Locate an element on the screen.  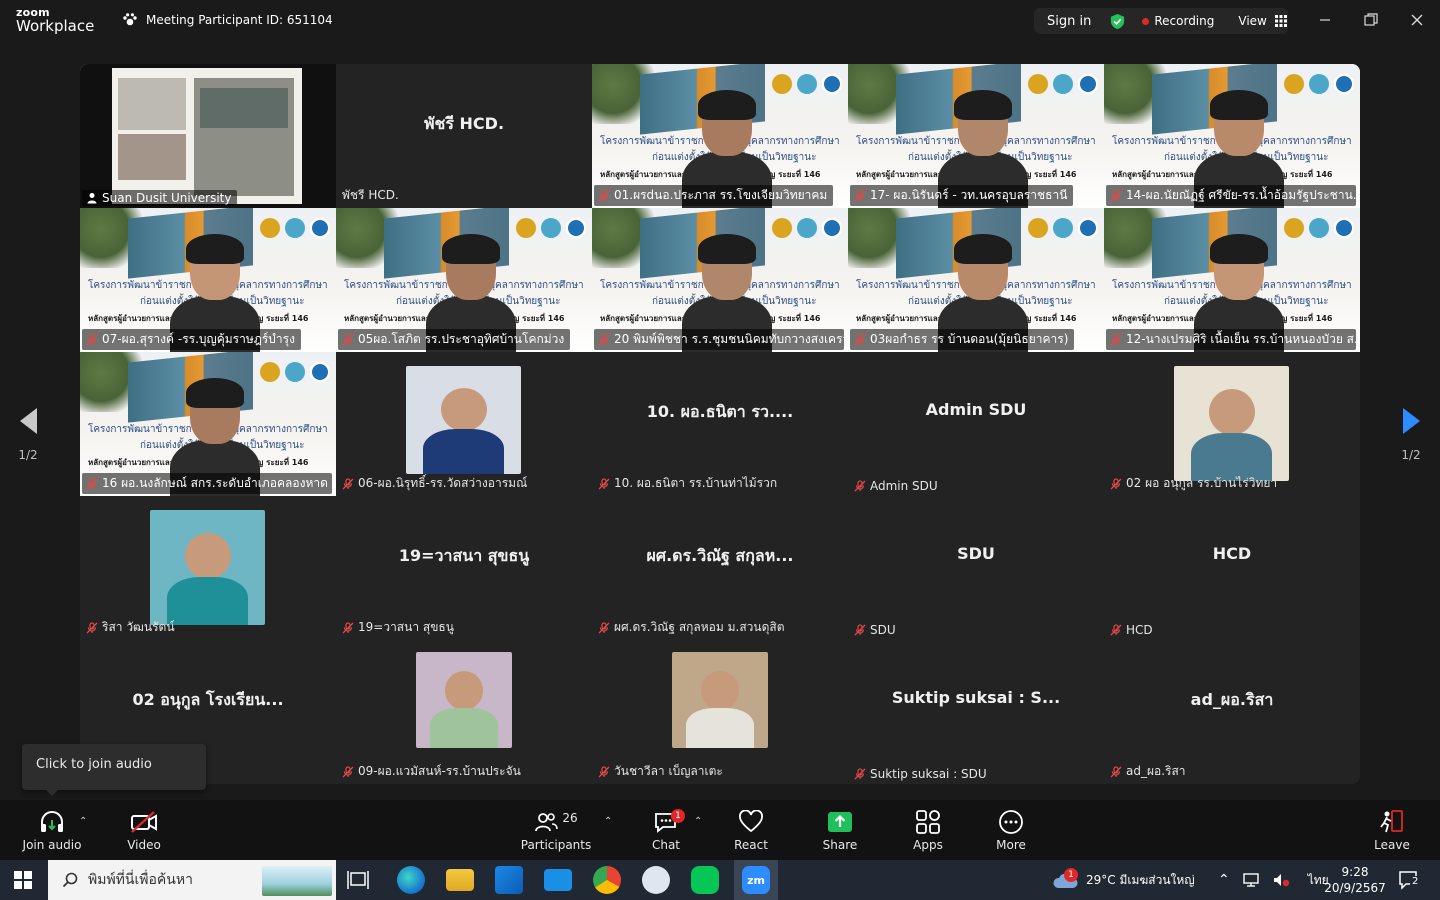
participant-name-tag: 10. ผอ.ธนิตา รร.บ้านท่าไม้รวก is located at coordinates (688, 483).